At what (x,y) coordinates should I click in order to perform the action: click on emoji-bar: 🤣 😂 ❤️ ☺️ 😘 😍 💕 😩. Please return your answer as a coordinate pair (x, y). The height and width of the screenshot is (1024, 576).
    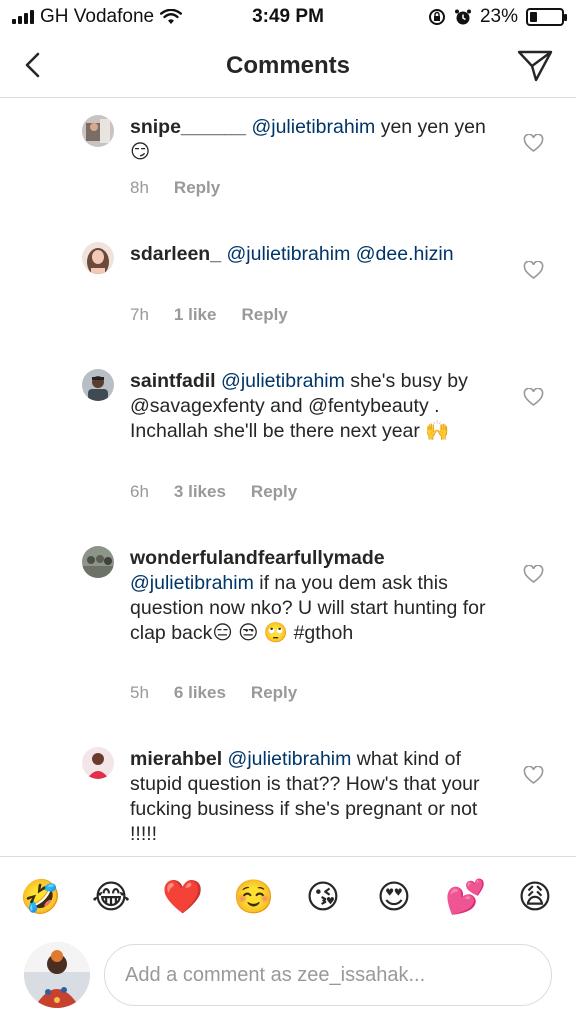
    Looking at the image, I should click on (288, 898).